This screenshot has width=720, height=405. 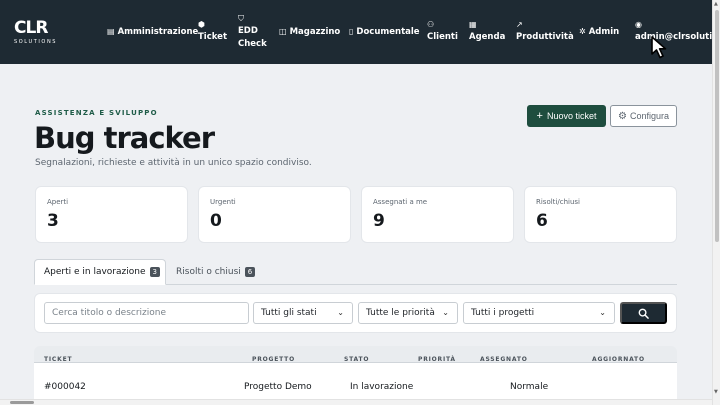 What do you see at coordinates (212, 31) in the screenshot?
I see `nav-ticket: ⬢ Ticket` at bounding box center [212, 31].